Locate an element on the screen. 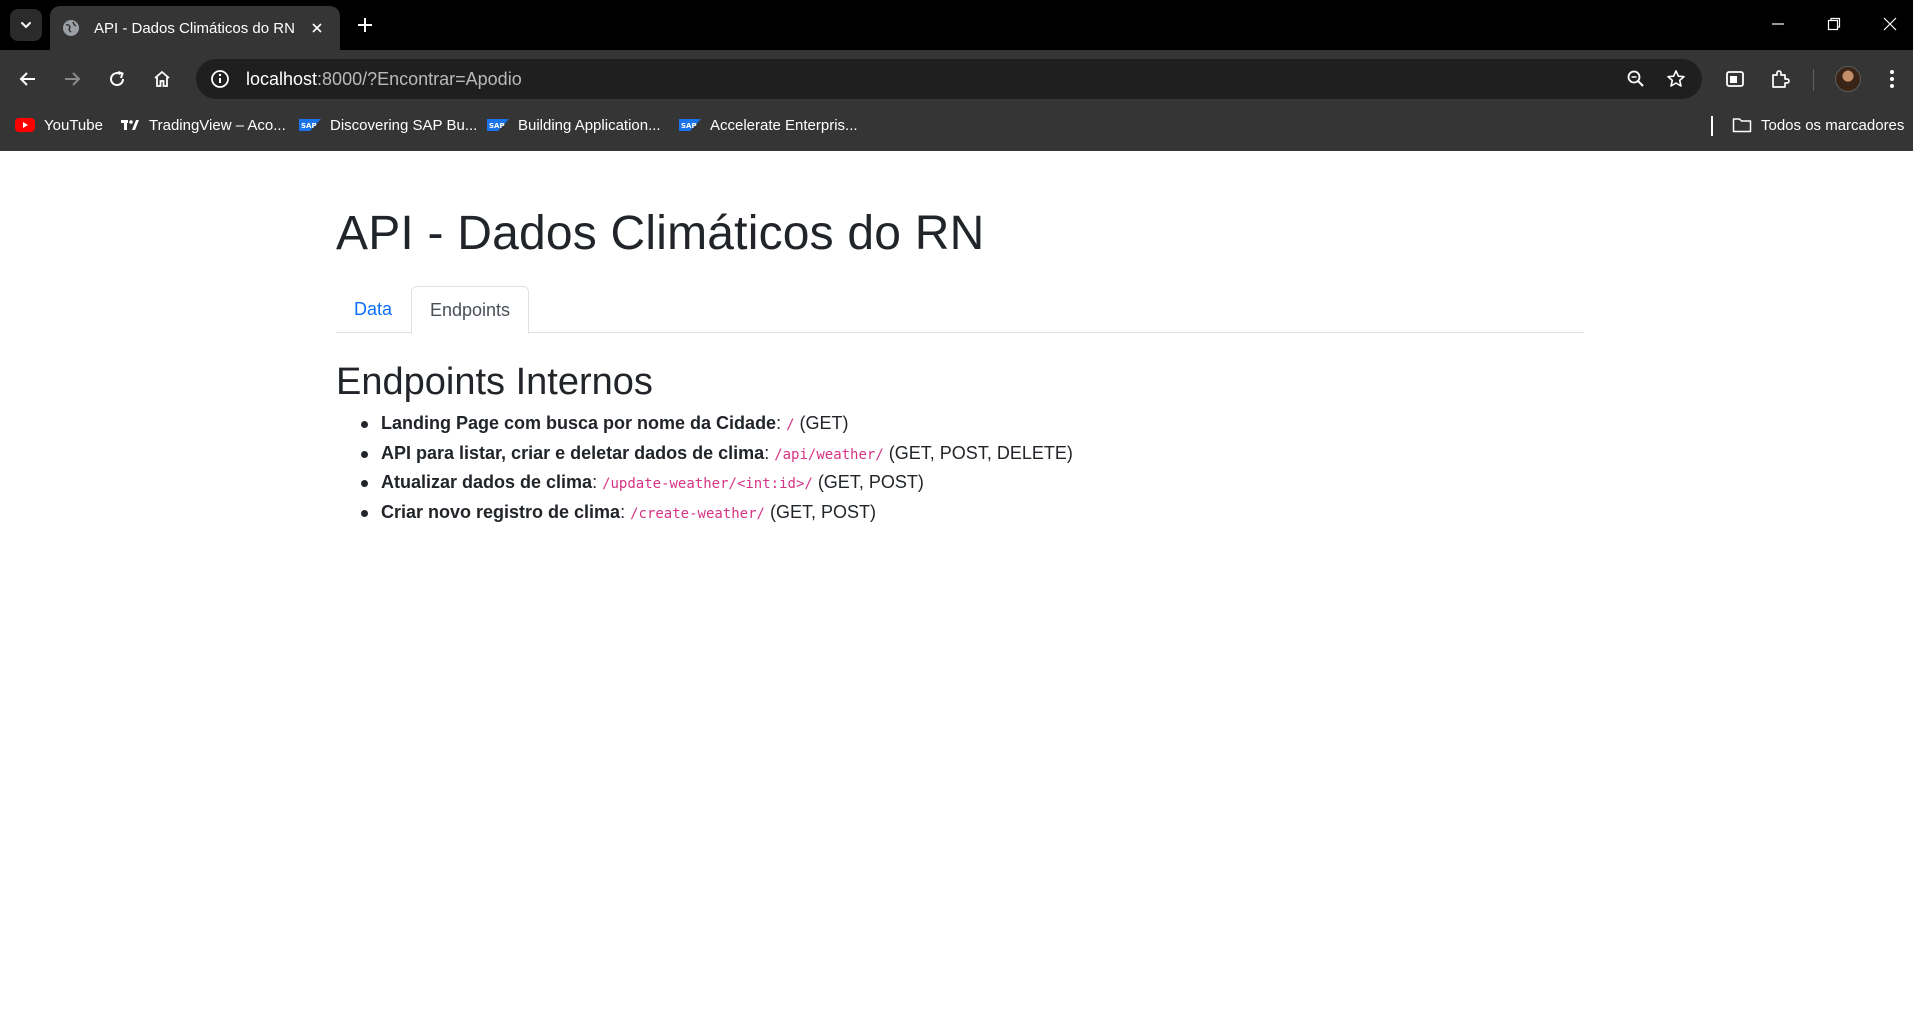  bookmark-star-icon is located at coordinates (1676, 79).